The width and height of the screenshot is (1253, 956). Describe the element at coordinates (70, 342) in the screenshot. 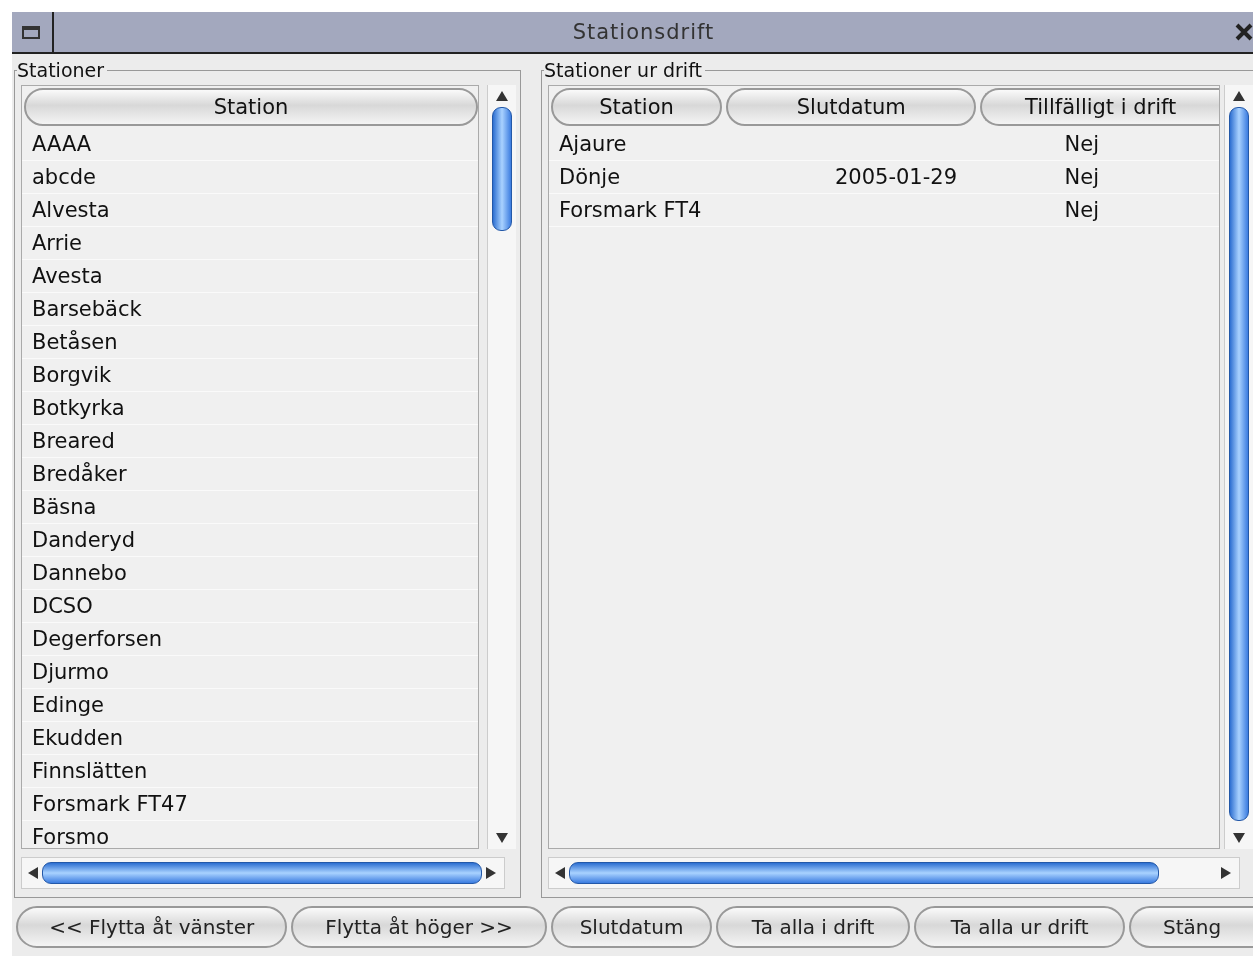

I see `table-cell: Betåsen` at that location.